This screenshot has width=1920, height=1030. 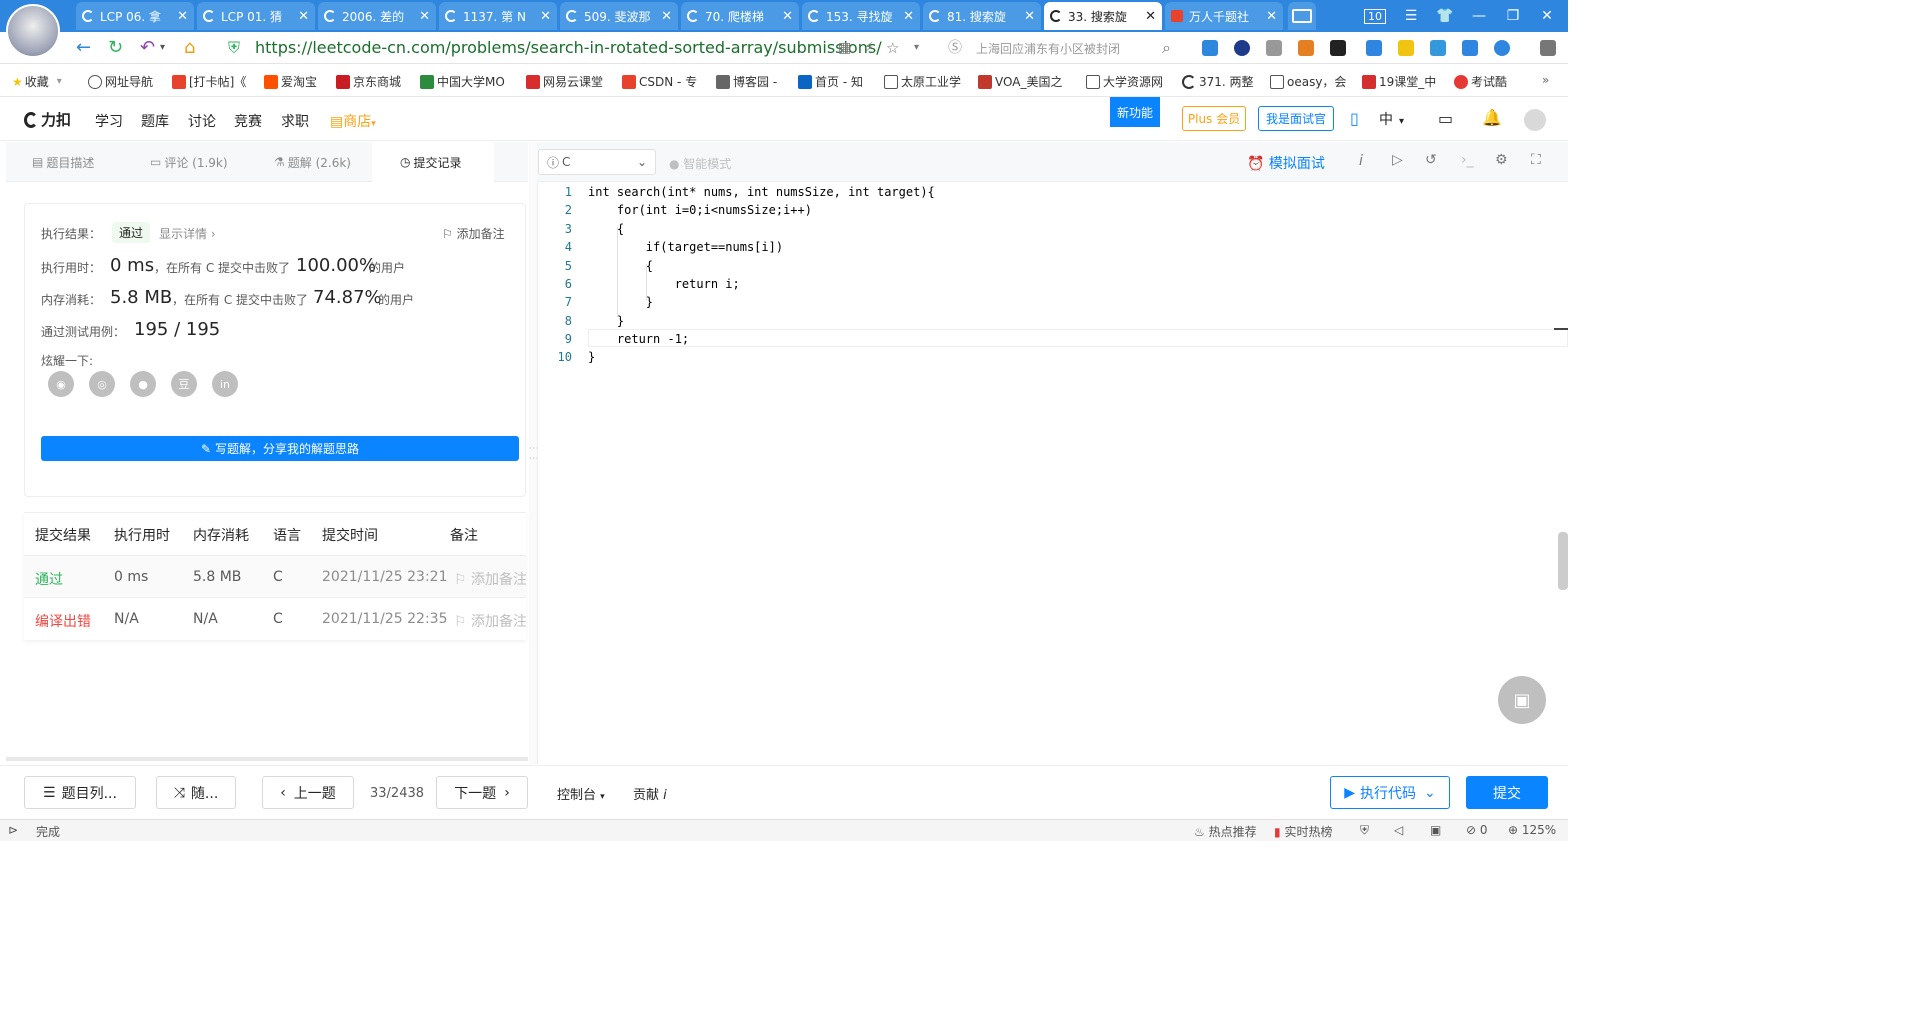 What do you see at coordinates (1296, 118) in the screenshot?
I see `interviewer-button: 我是面试官` at bounding box center [1296, 118].